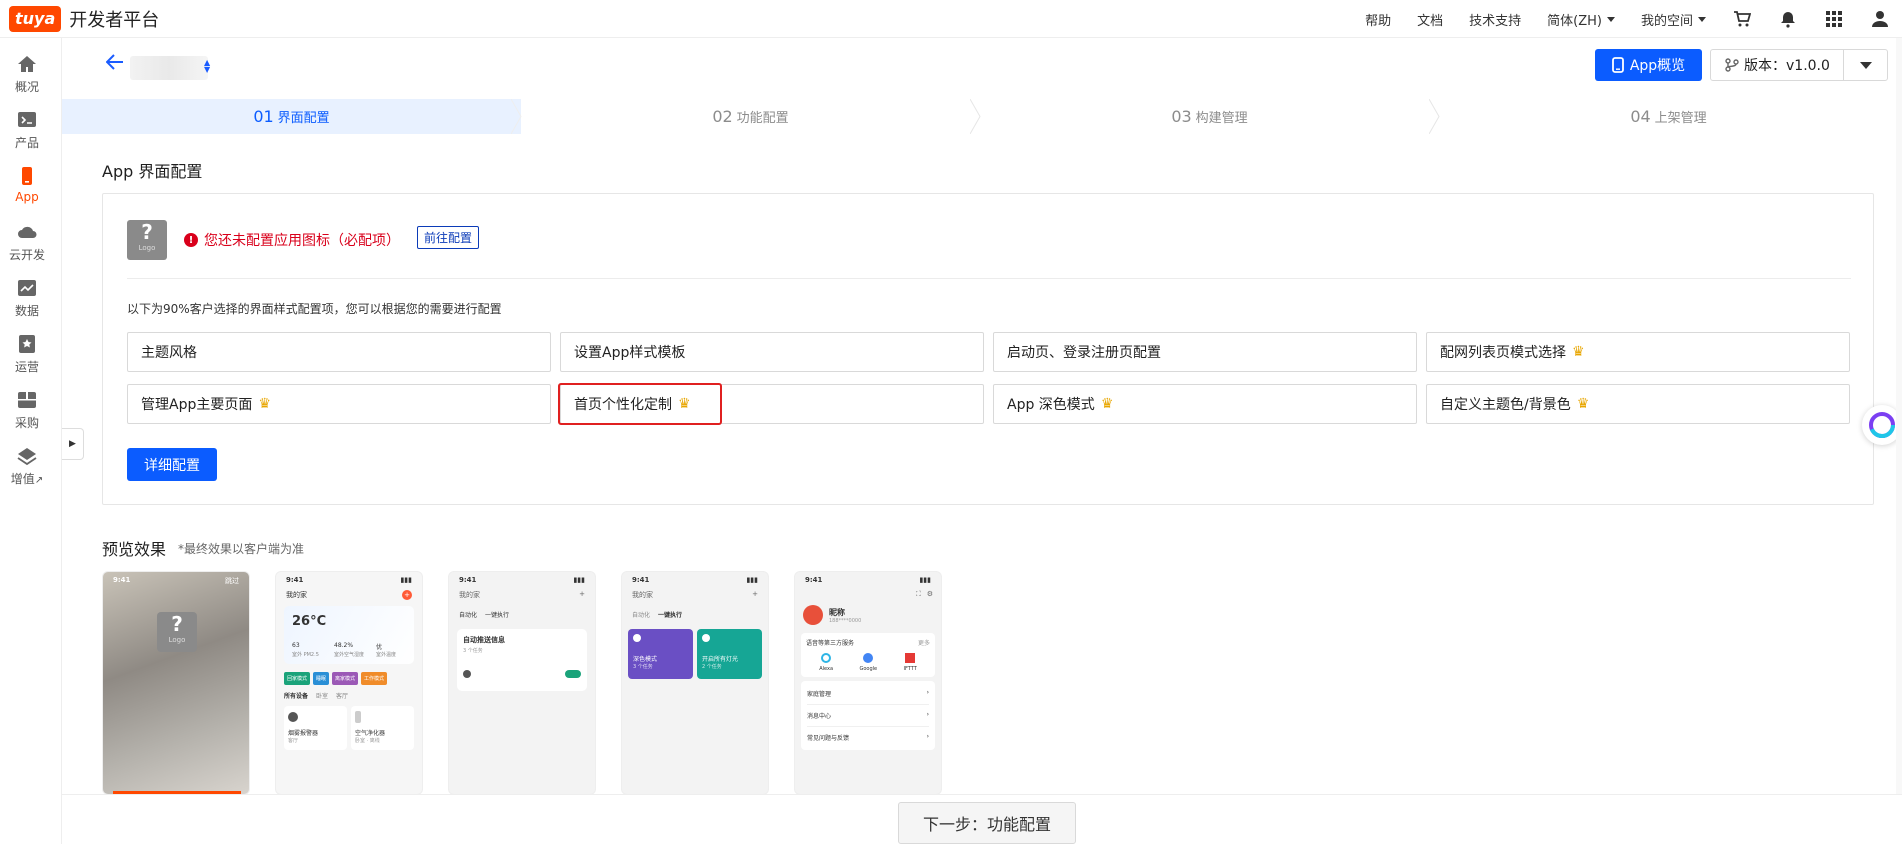 Image resolution: width=1902 pixels, height=844 pixels. What do you see at coordinates (467, 674) in the screenshot?
I see `device-icon` at bounding box center [467, 674].